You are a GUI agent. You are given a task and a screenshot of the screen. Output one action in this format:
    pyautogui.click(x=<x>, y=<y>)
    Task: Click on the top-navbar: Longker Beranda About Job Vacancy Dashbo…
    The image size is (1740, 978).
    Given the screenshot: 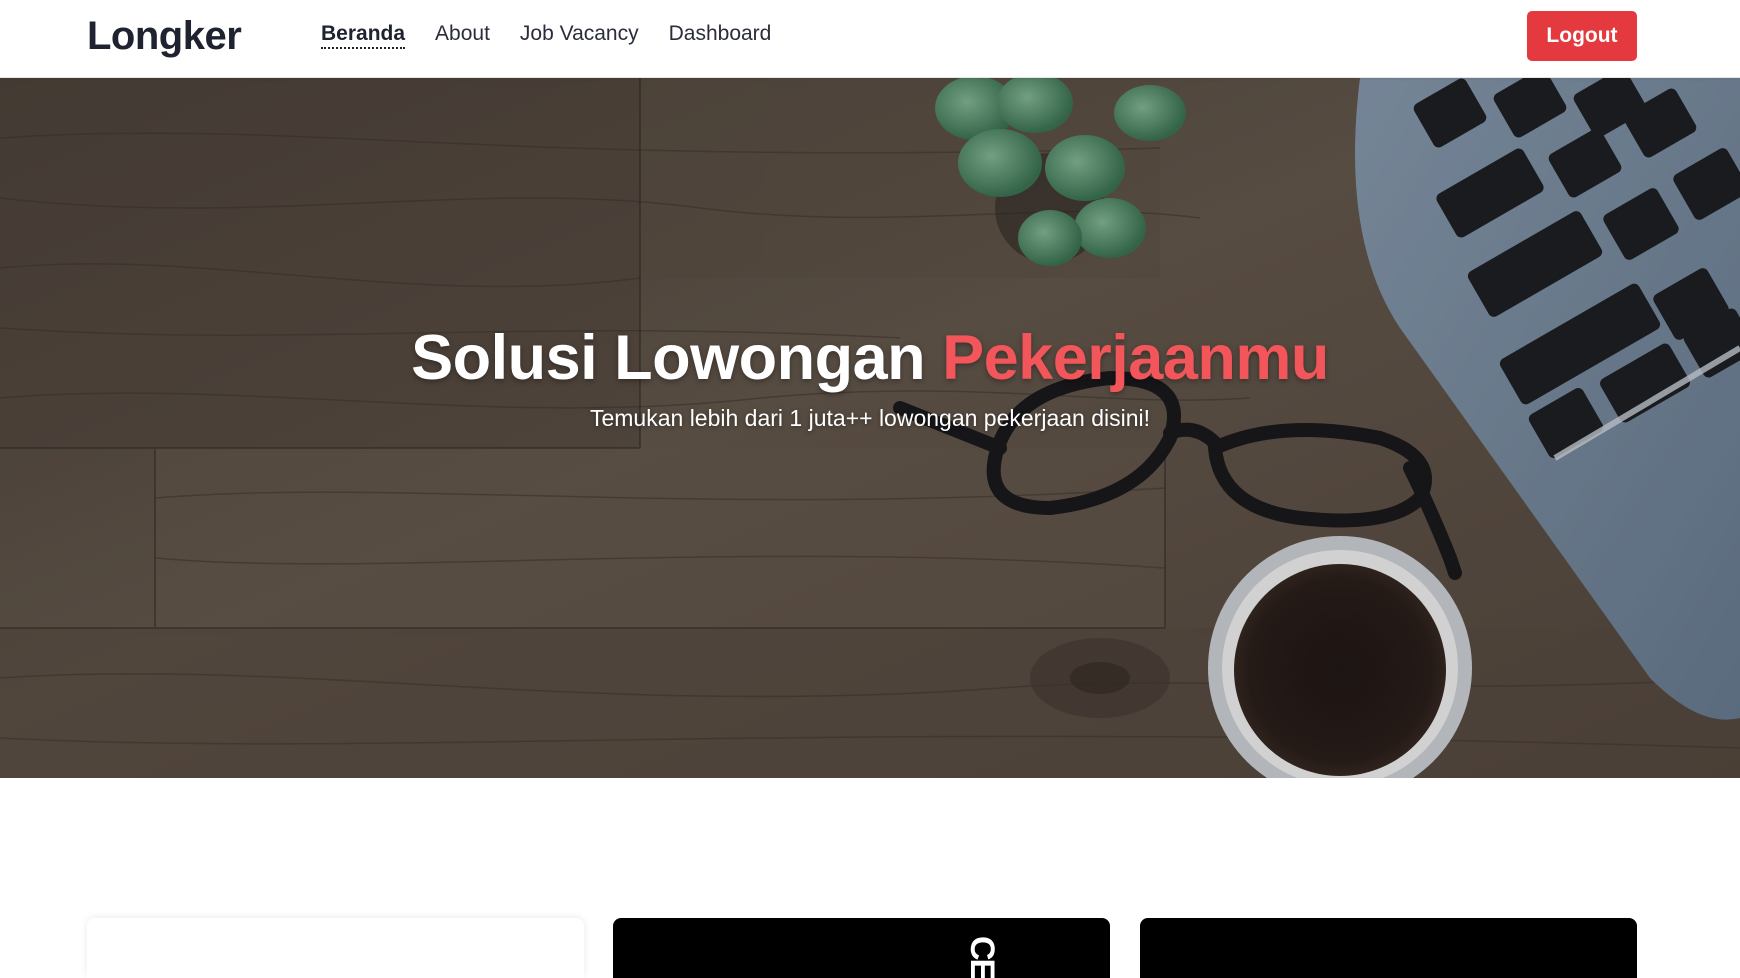 What is the action you would take?
    pyautogui.click(x=870, y=39)
    